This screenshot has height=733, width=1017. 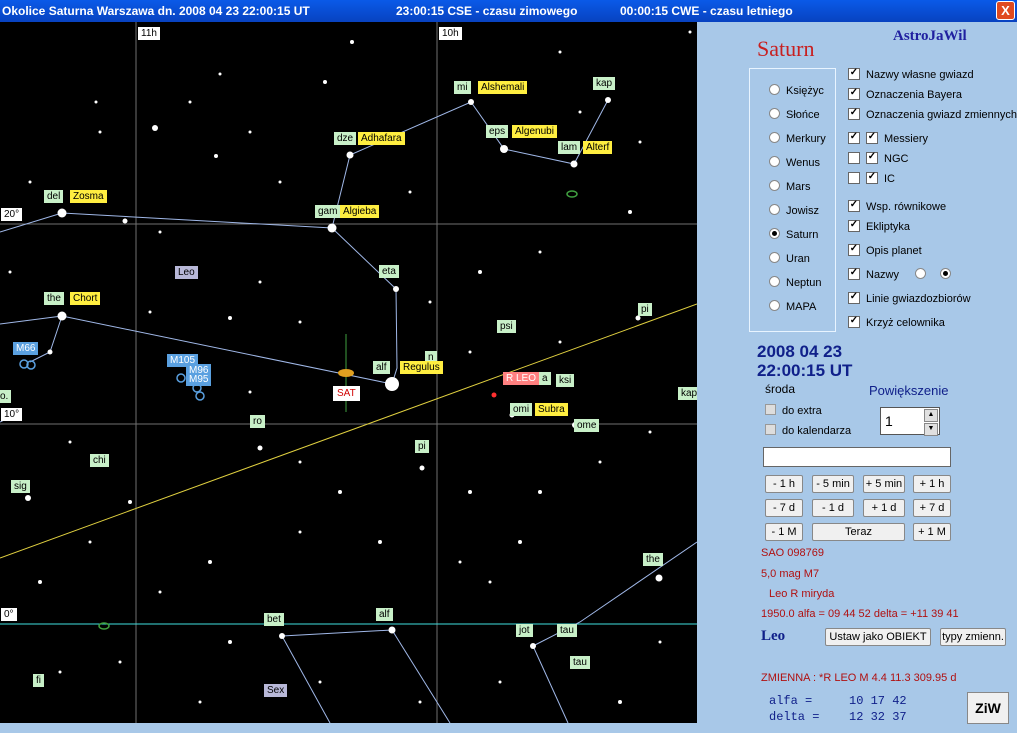 I want to click on checkbox-planet-info: Opis planet, so click(x=885, y=251).